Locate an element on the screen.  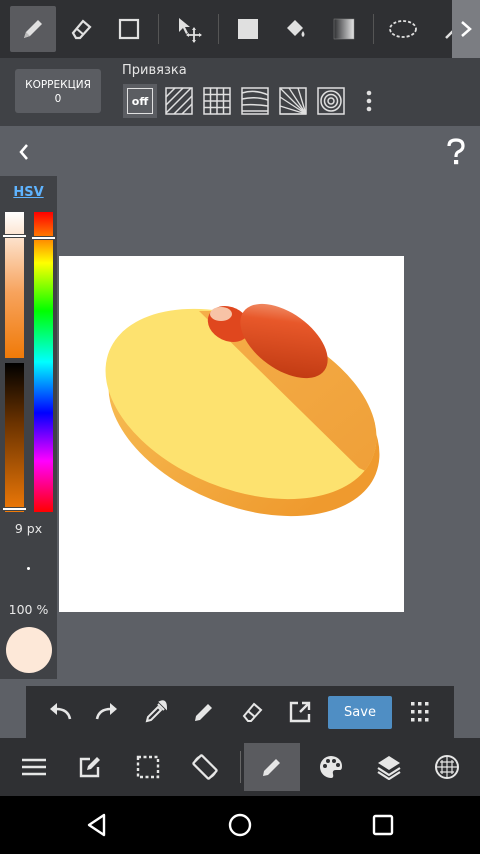
navigator-icon is located at coordinates (447, 767).